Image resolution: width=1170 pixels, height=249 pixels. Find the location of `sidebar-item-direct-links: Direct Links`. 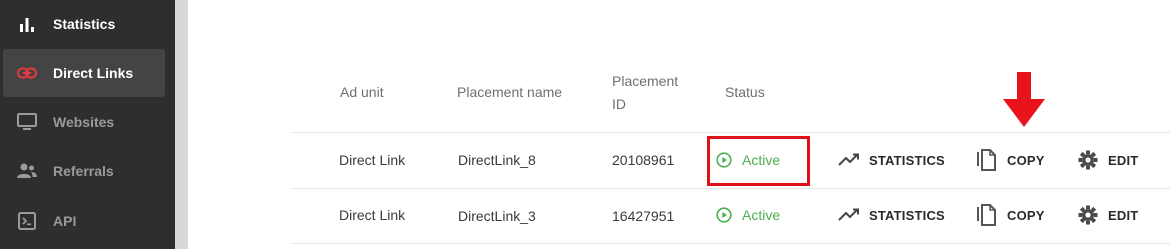

sidebar-item-direct-links: Direct Links is located at coordinates (84, 73).